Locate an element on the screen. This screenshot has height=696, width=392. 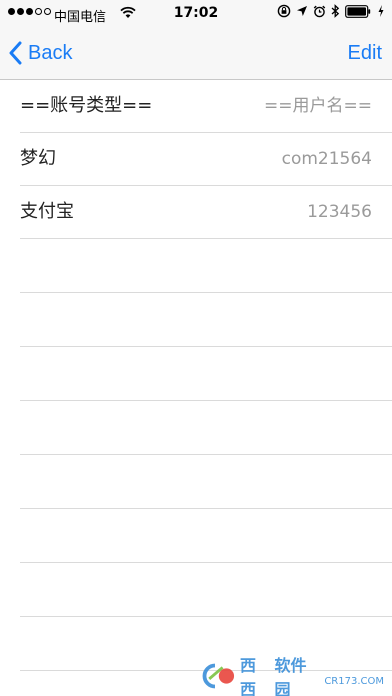
status-icons is located at coordinates (330, 11).